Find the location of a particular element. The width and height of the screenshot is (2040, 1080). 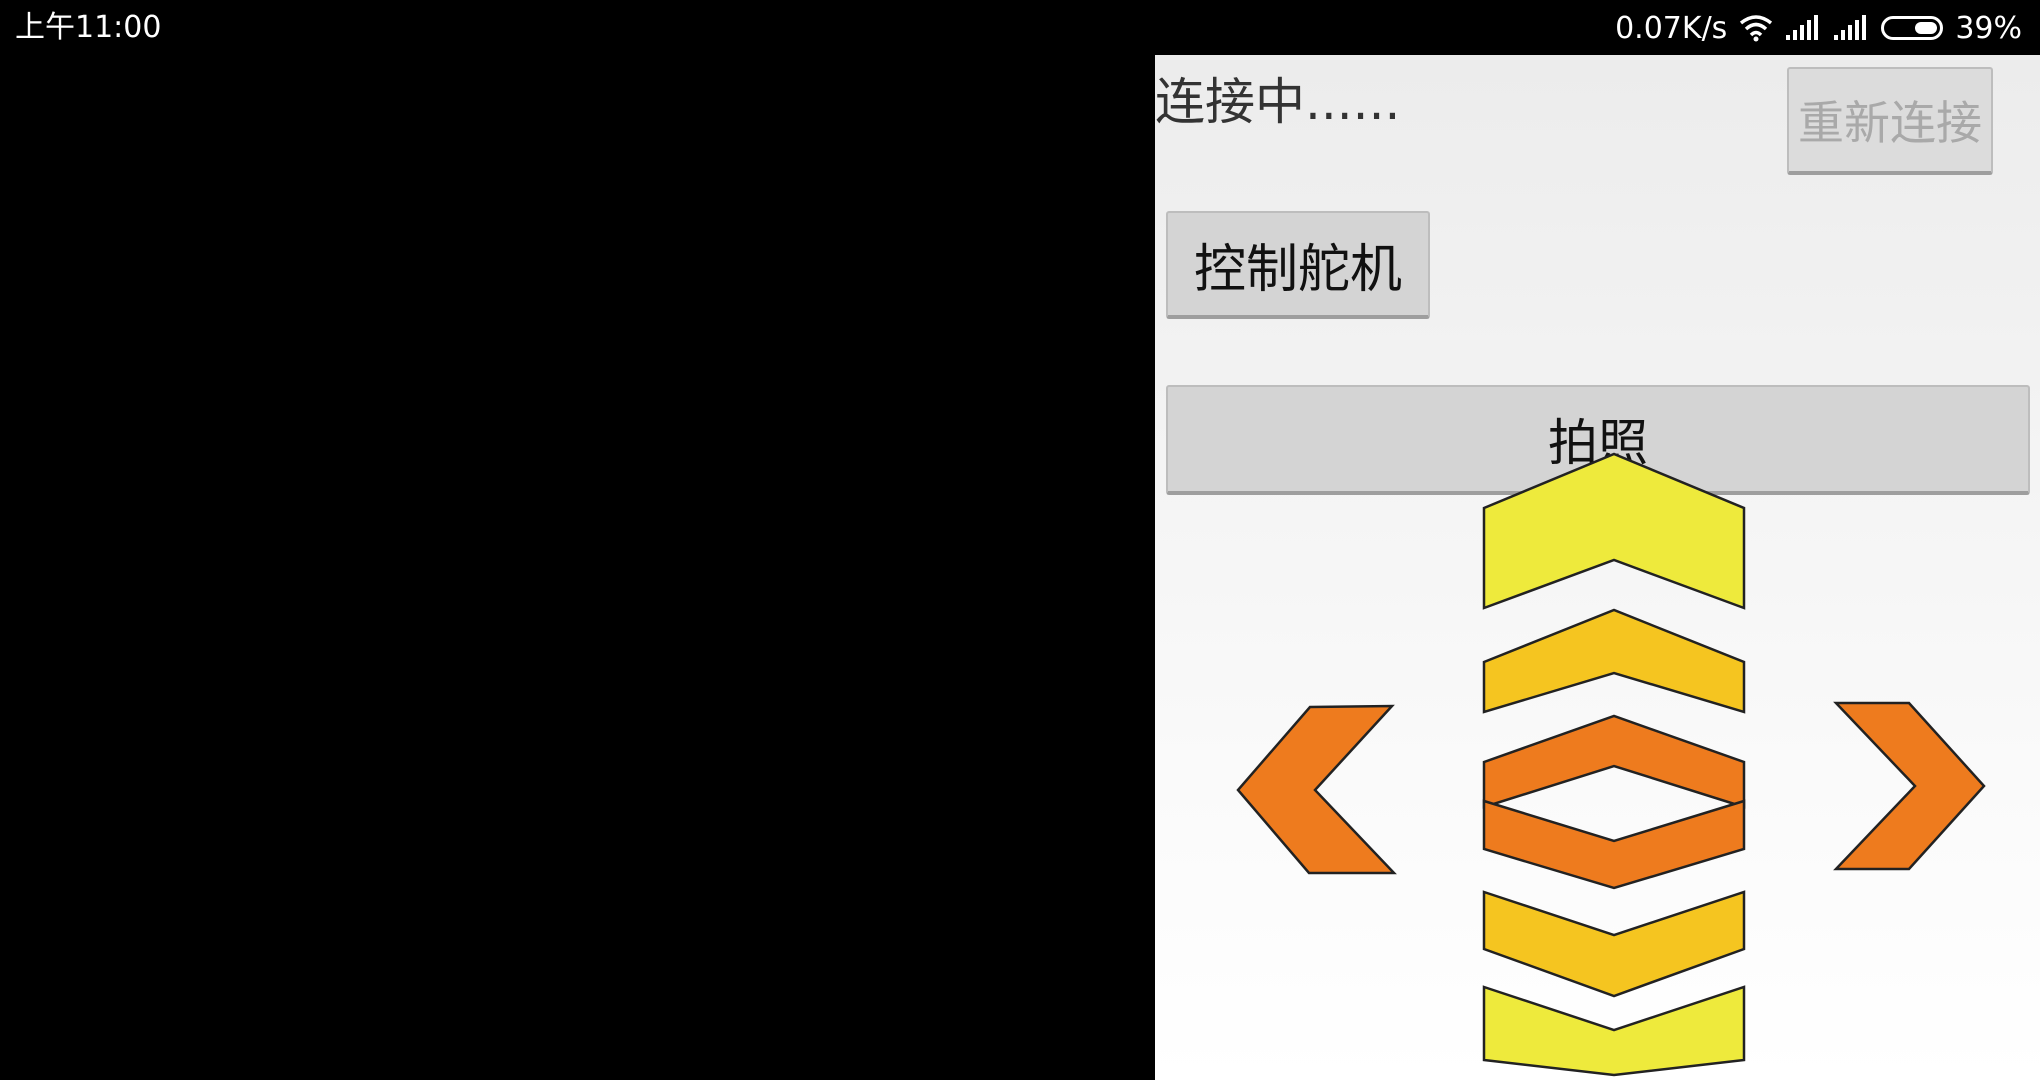

battery-percent: 39% is located at coordinates (1988, 28).